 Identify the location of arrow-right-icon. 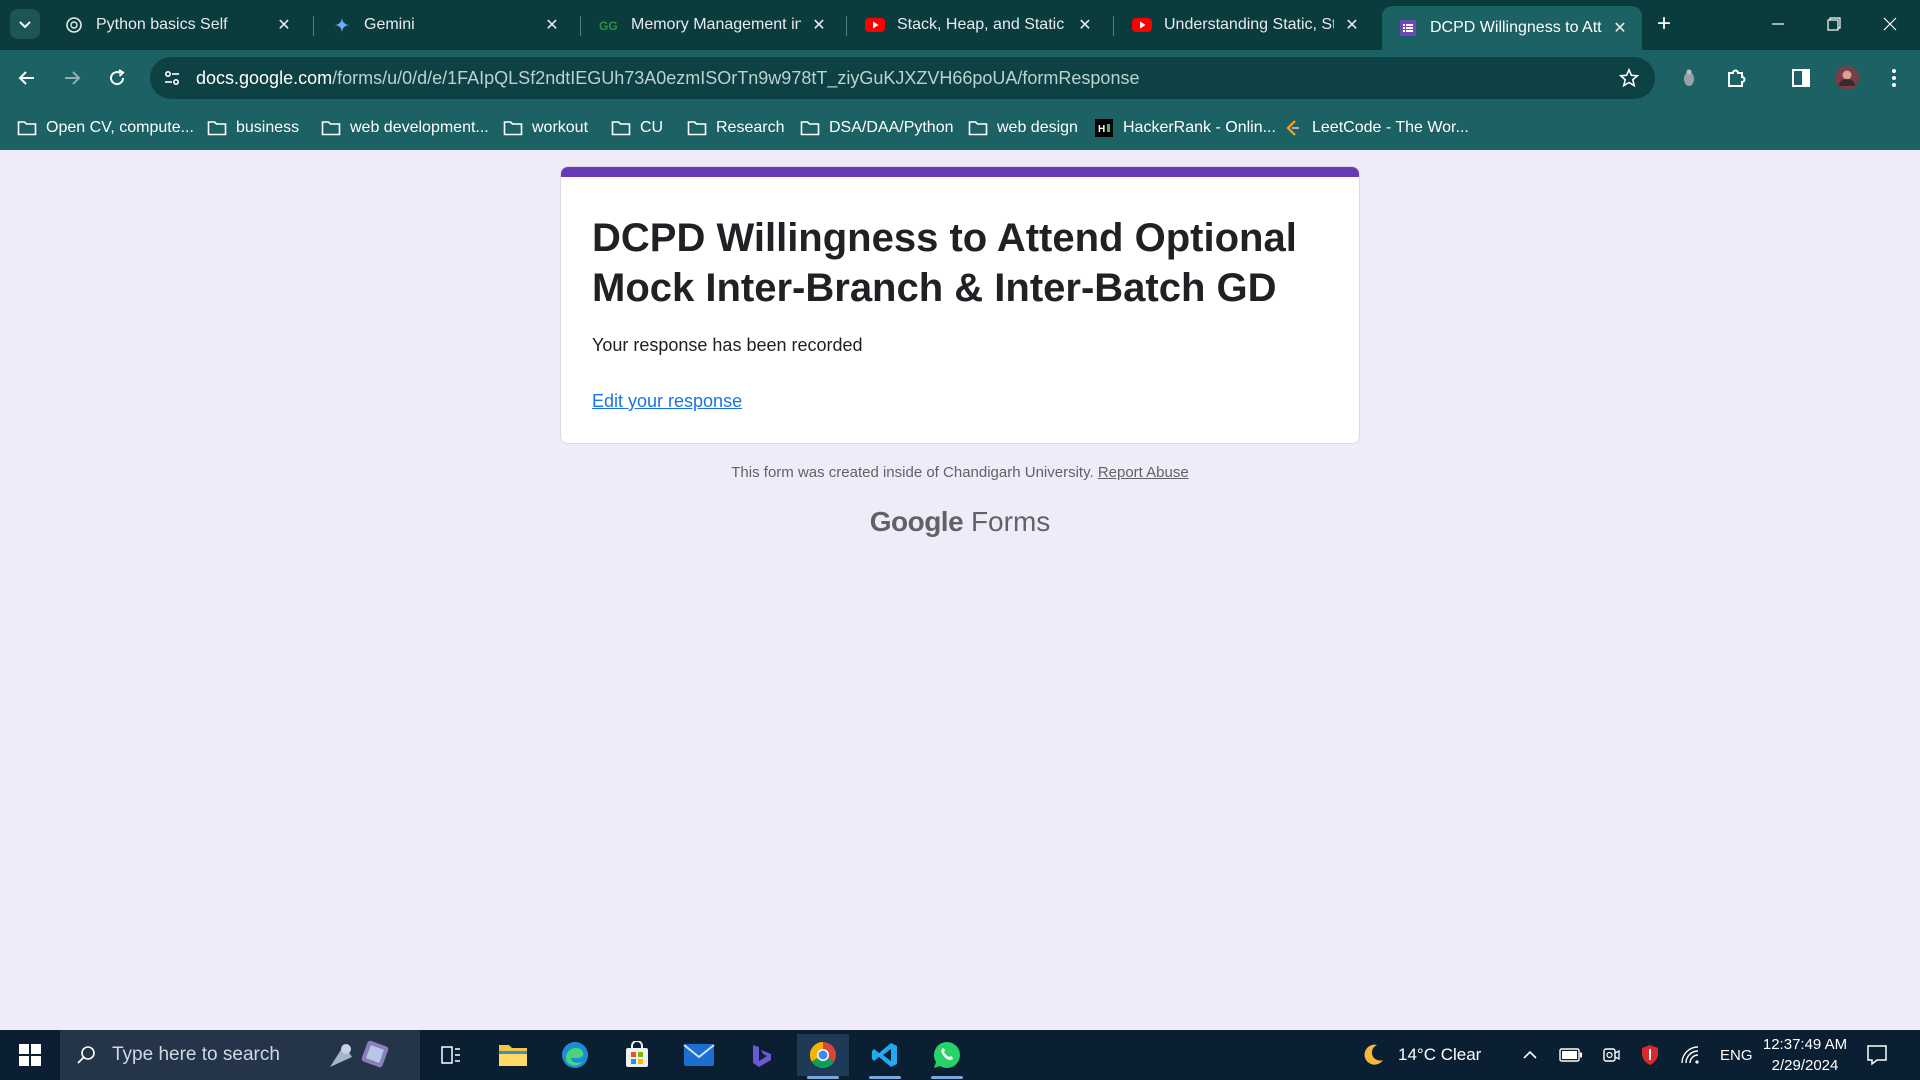
(73, 78).